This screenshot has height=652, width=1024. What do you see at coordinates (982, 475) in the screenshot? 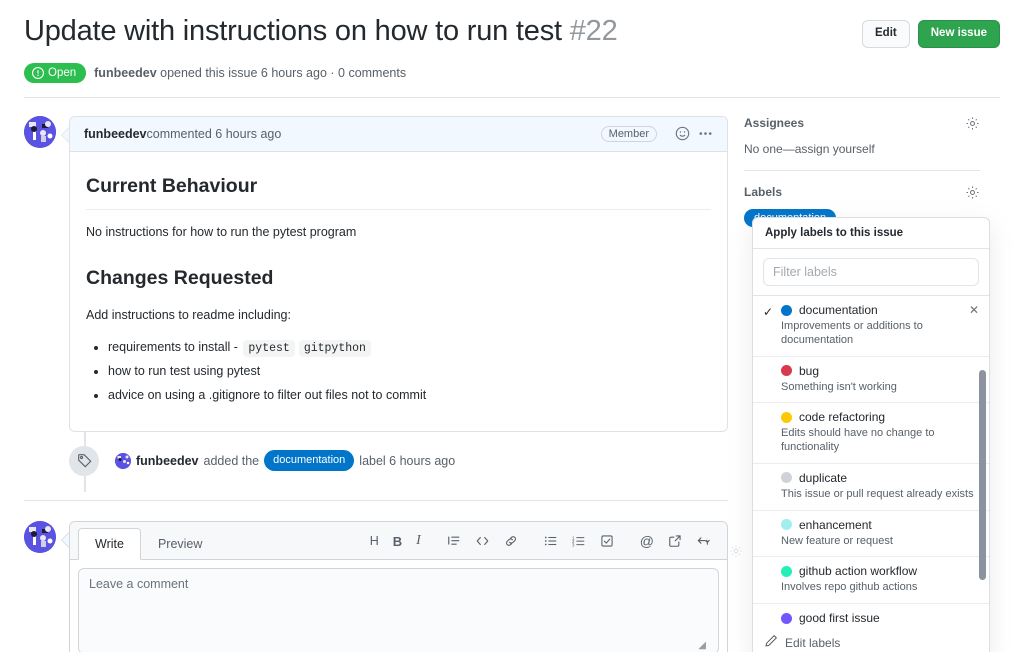
I see `labels-scrollbar-thumb` at bounding box center [982, 475].